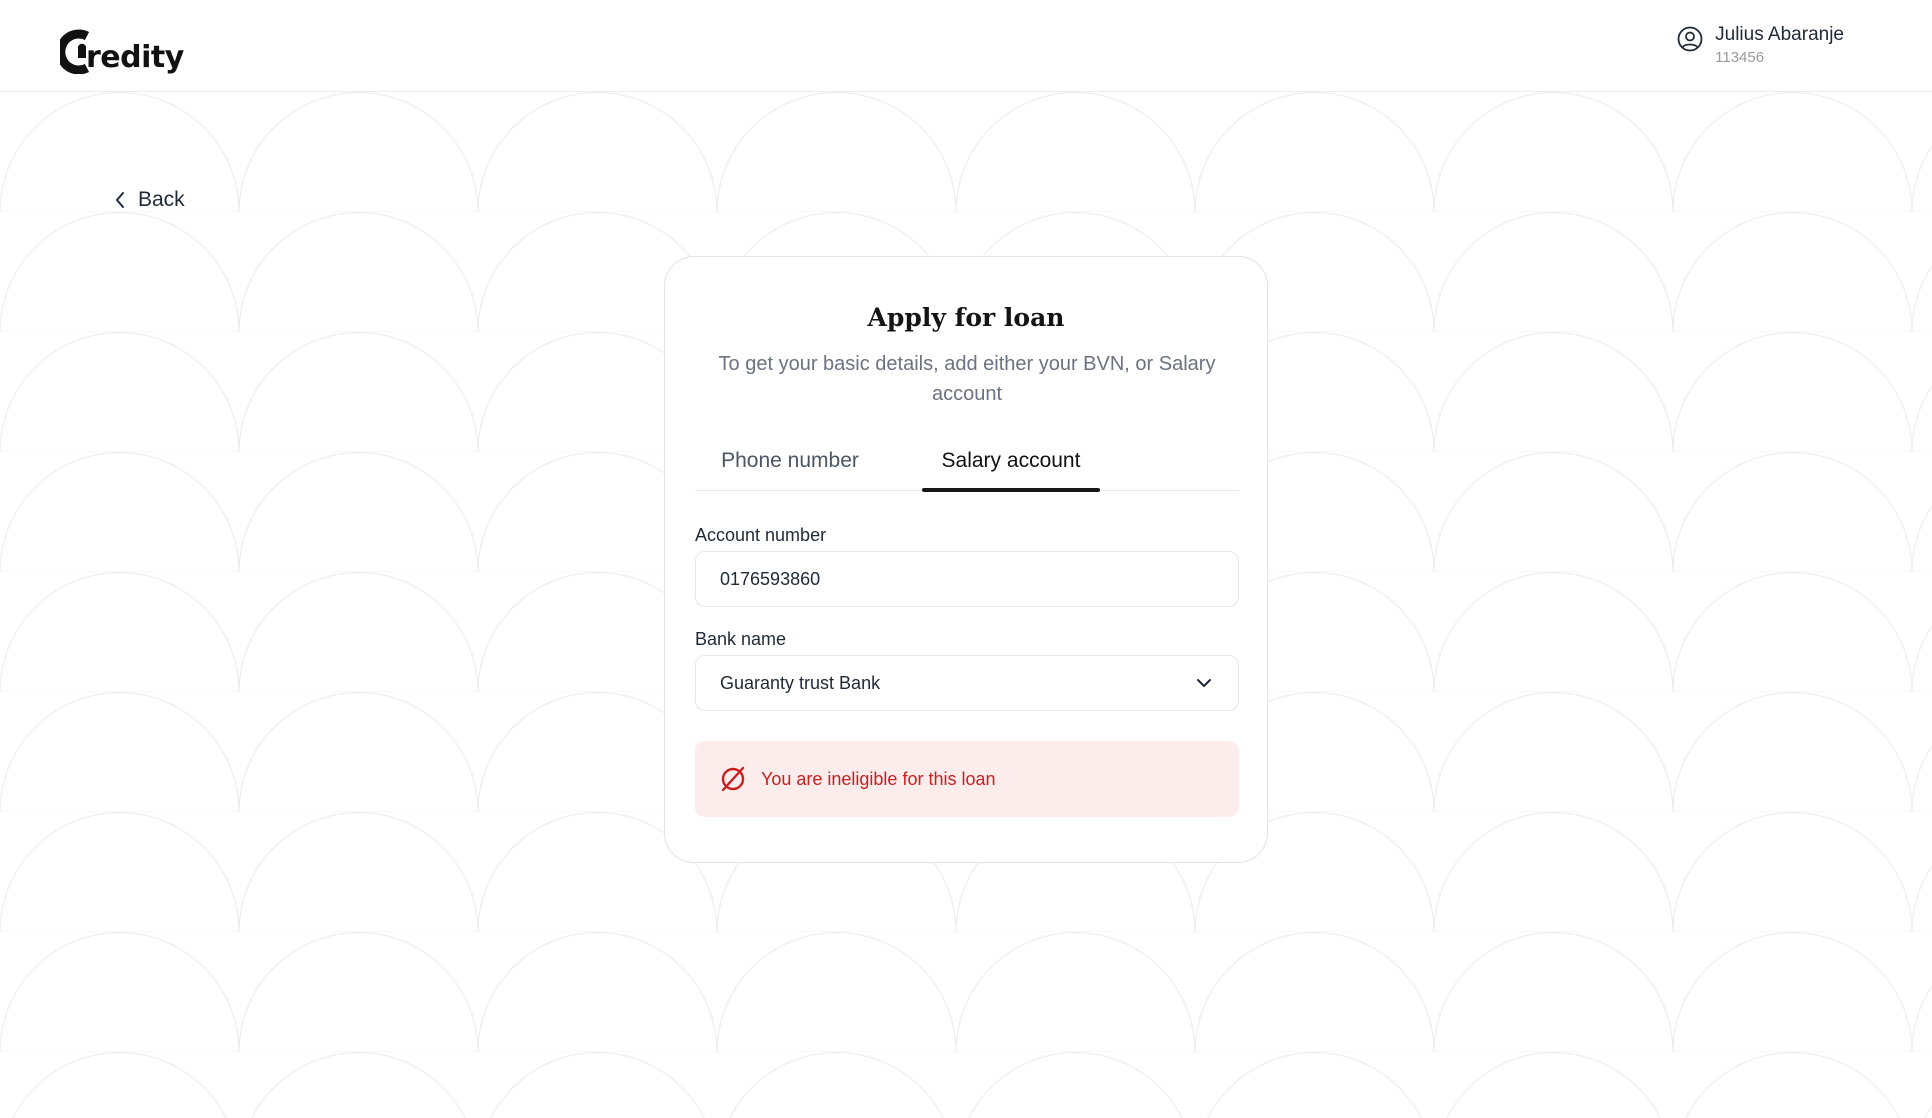  Describe the element at coordinates (800, 682) in the screenshot. I see `bank-name-value: Guaranty trust Bank` at that location.